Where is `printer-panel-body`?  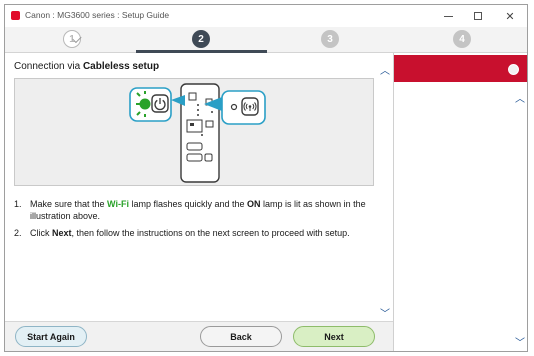 printer-panel-body is located at coordinates (200, 133).